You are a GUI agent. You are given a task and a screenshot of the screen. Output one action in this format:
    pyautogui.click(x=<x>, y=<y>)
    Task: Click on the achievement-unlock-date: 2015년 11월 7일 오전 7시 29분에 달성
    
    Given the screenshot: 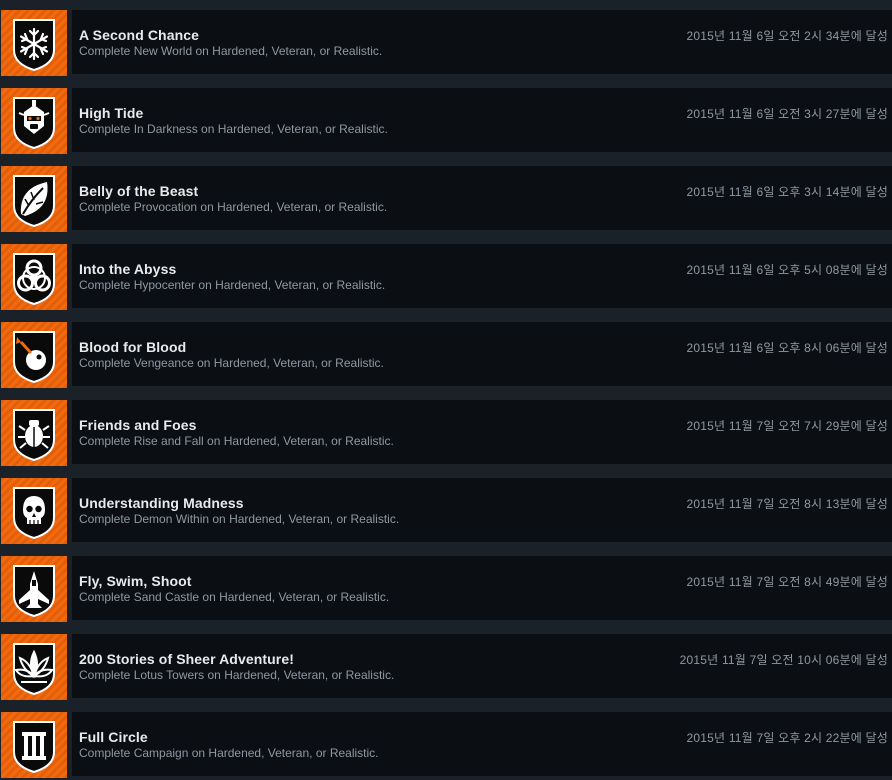 What is the action you would take?
    pyautogui.click(x=787, y=426)
    